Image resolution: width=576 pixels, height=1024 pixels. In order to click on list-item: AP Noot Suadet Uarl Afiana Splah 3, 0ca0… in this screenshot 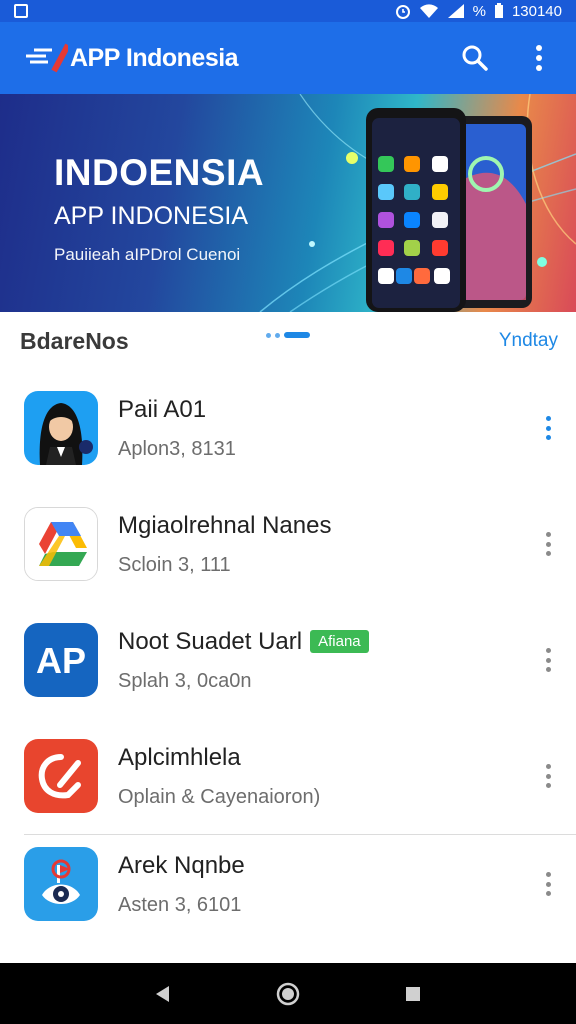, I will do `click(288, 660)`.